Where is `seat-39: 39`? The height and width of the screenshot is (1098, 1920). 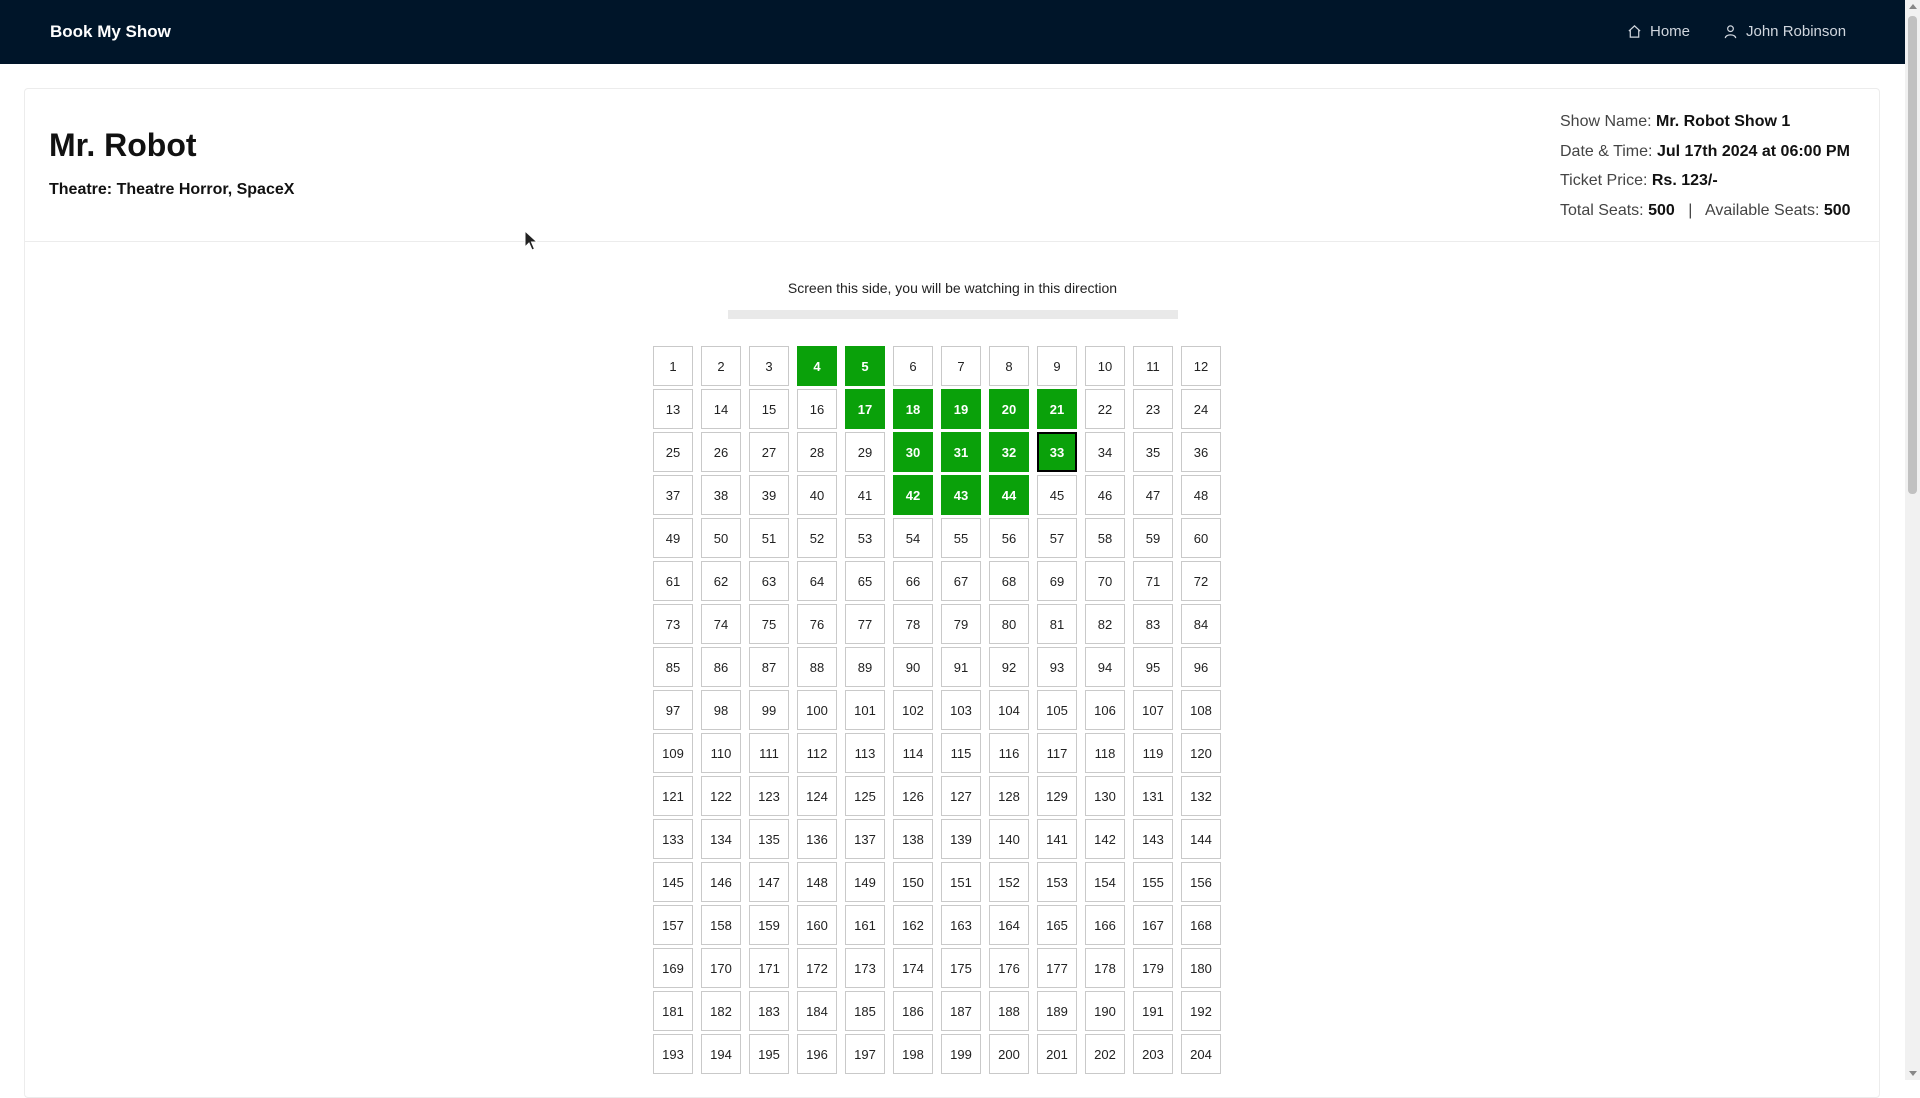 seat-39: 39 is located at coordinates (769, 495).